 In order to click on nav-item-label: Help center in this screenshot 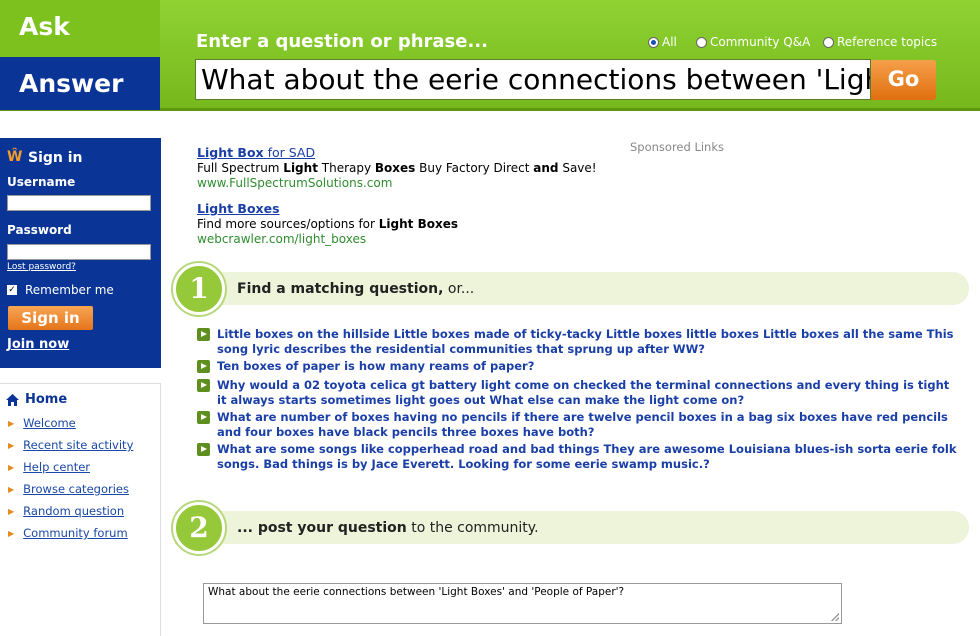, I will do `click(56, 467)`.